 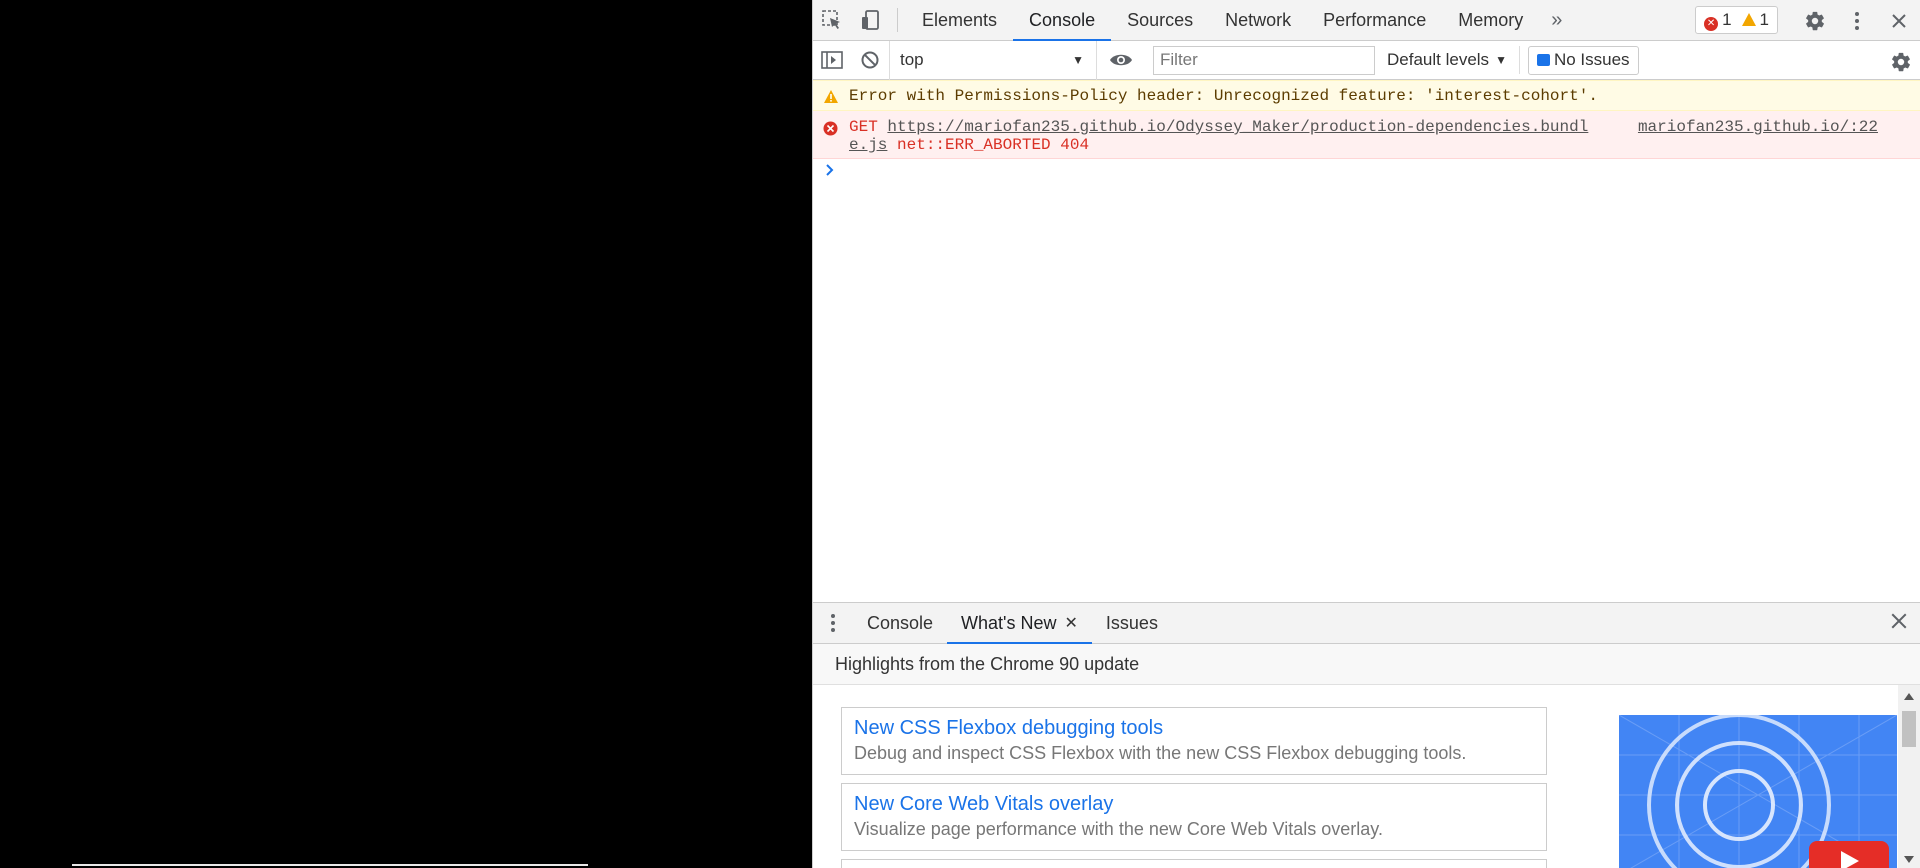 I want to click on settings-gear-icon, so click(x=1815, y=20).